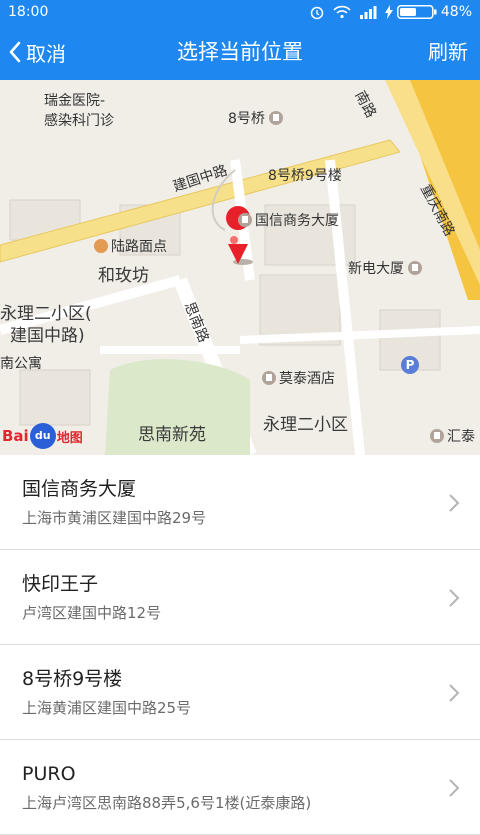 The height and width of the screenshot is (835, 480). I want to click on place-address: 上海卢湾区思南路88弄5,6号1楼(近泰康路), so click(167, 803).